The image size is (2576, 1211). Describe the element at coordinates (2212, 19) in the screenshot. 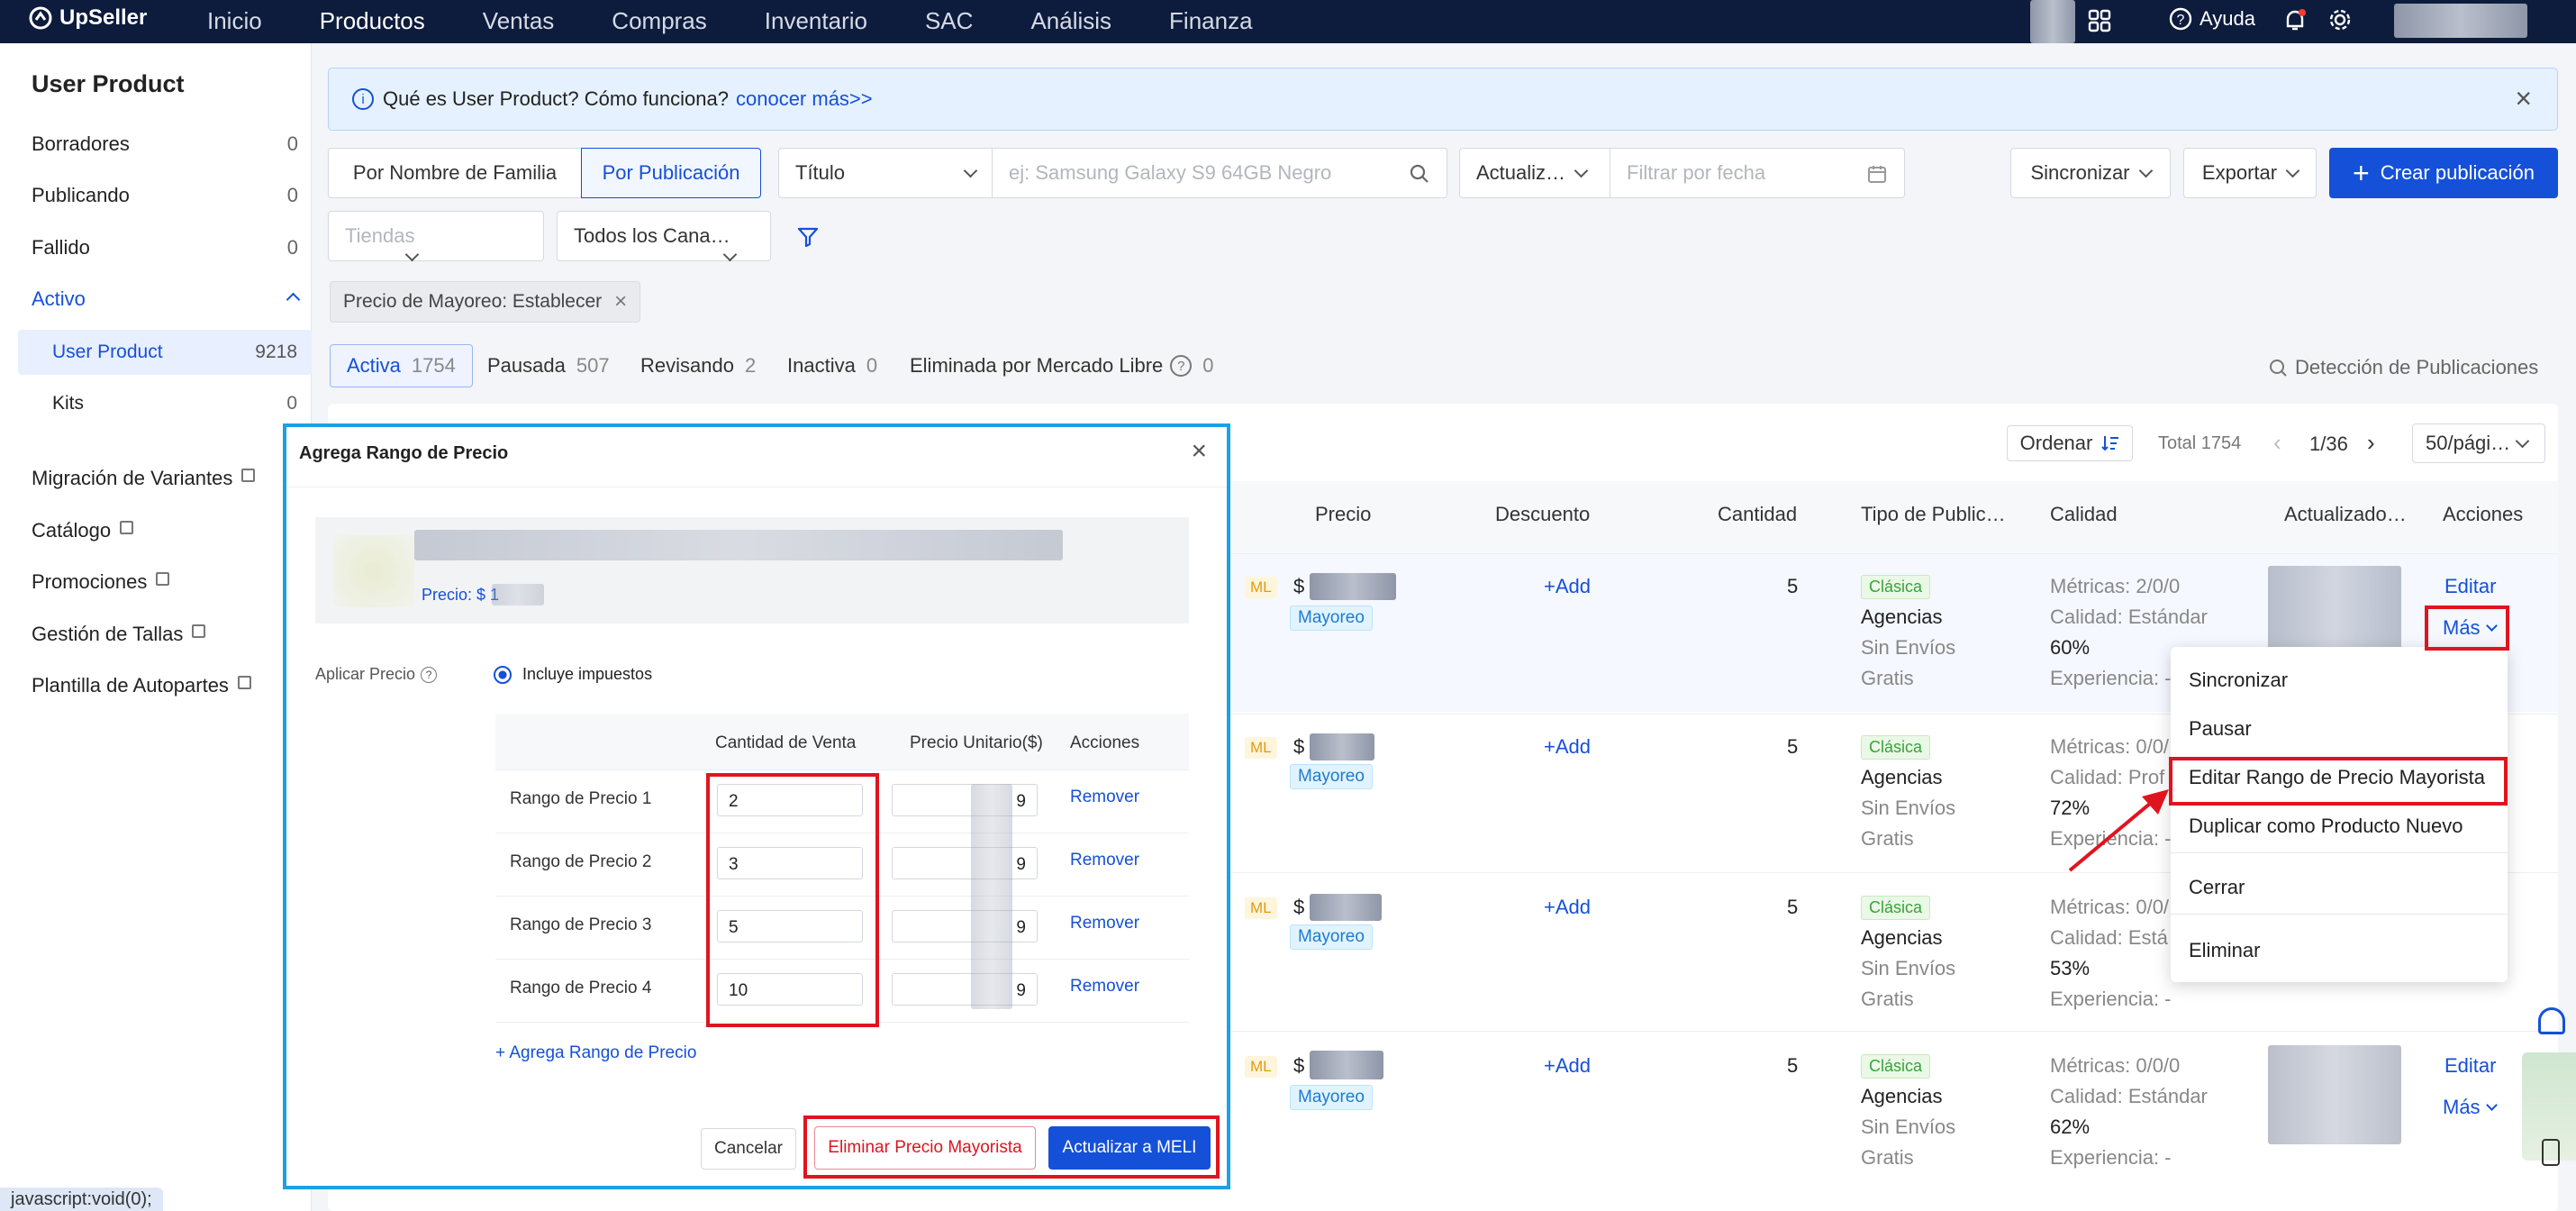

I see `help-button: ? Ayuda` at that location.